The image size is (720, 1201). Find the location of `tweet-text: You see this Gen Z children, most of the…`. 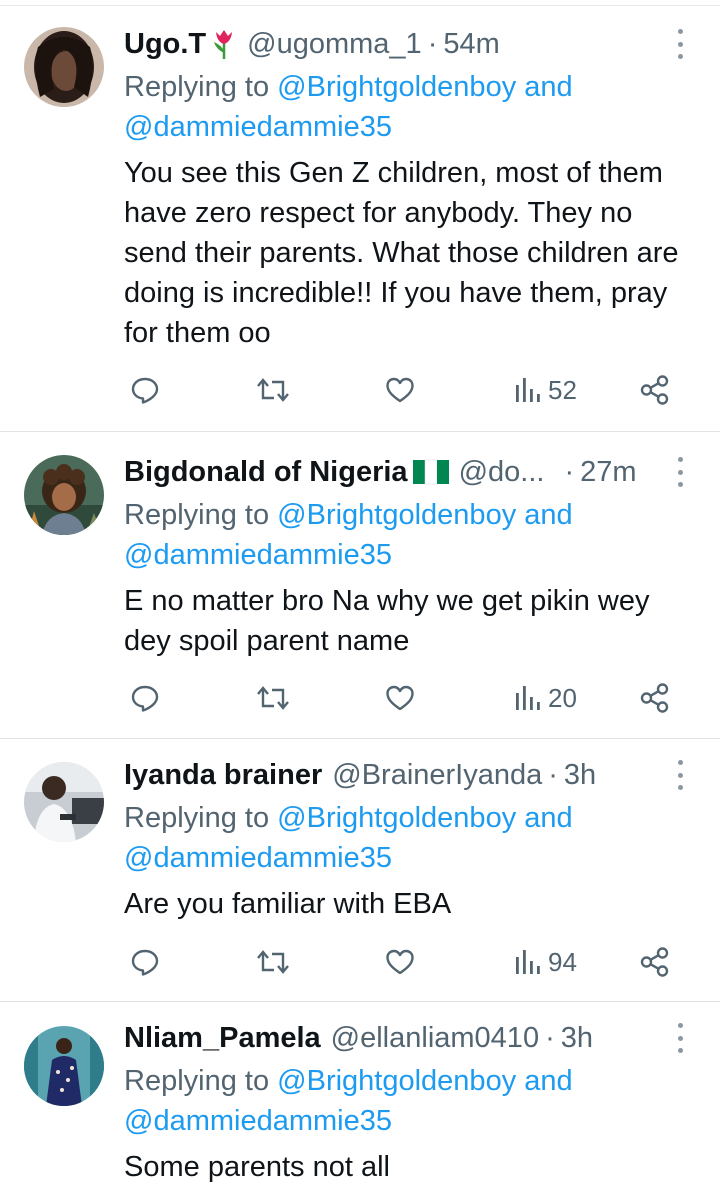

tweet-text: You see this Gen Z children, most of the… is located at coordinates (401, 253).